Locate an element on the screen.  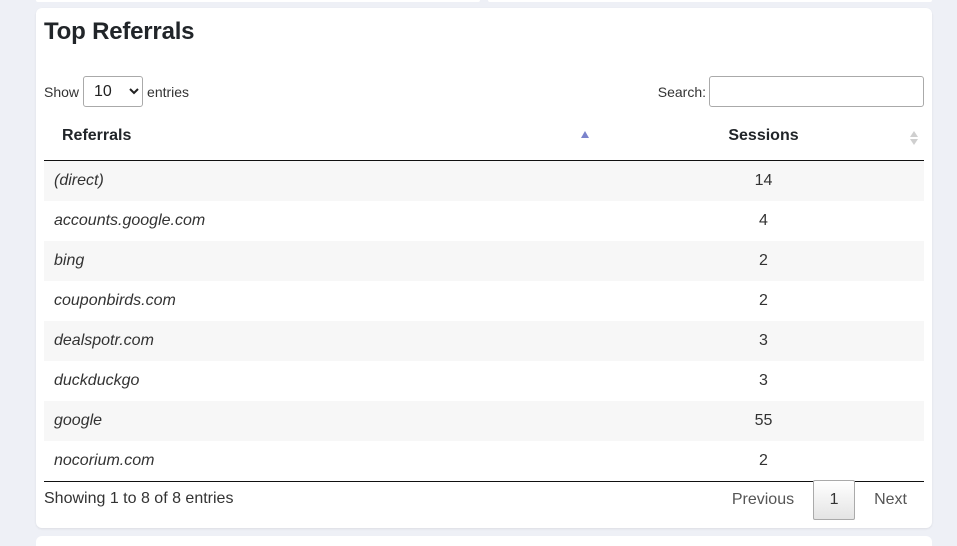
table-row: google 55 is located at coordinates (484, 420).